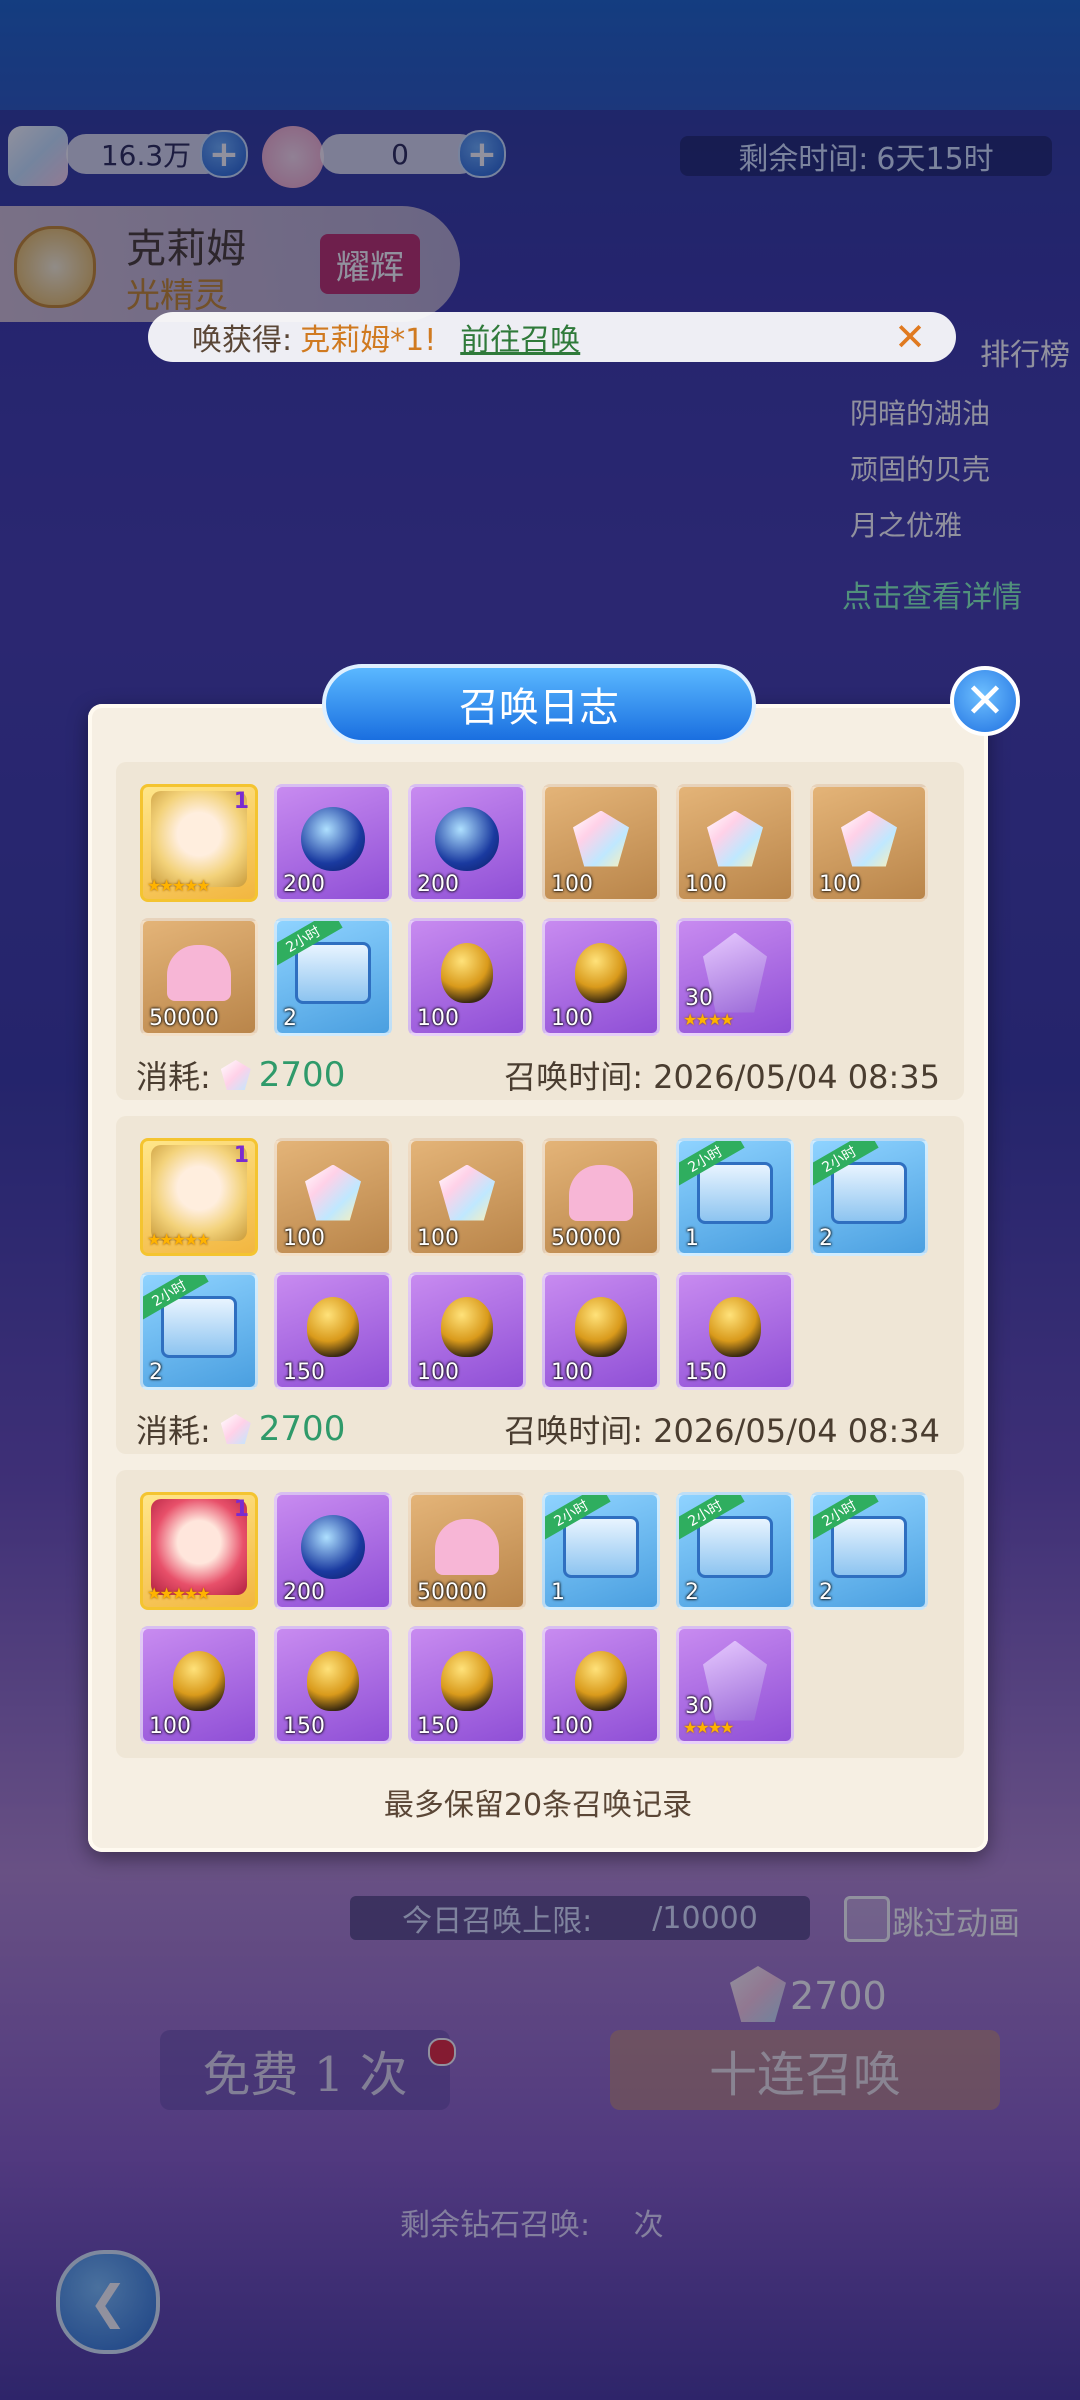 The image size is (1080, 2400). I want to click on close-modal-button: ✕, so click(985, 701).